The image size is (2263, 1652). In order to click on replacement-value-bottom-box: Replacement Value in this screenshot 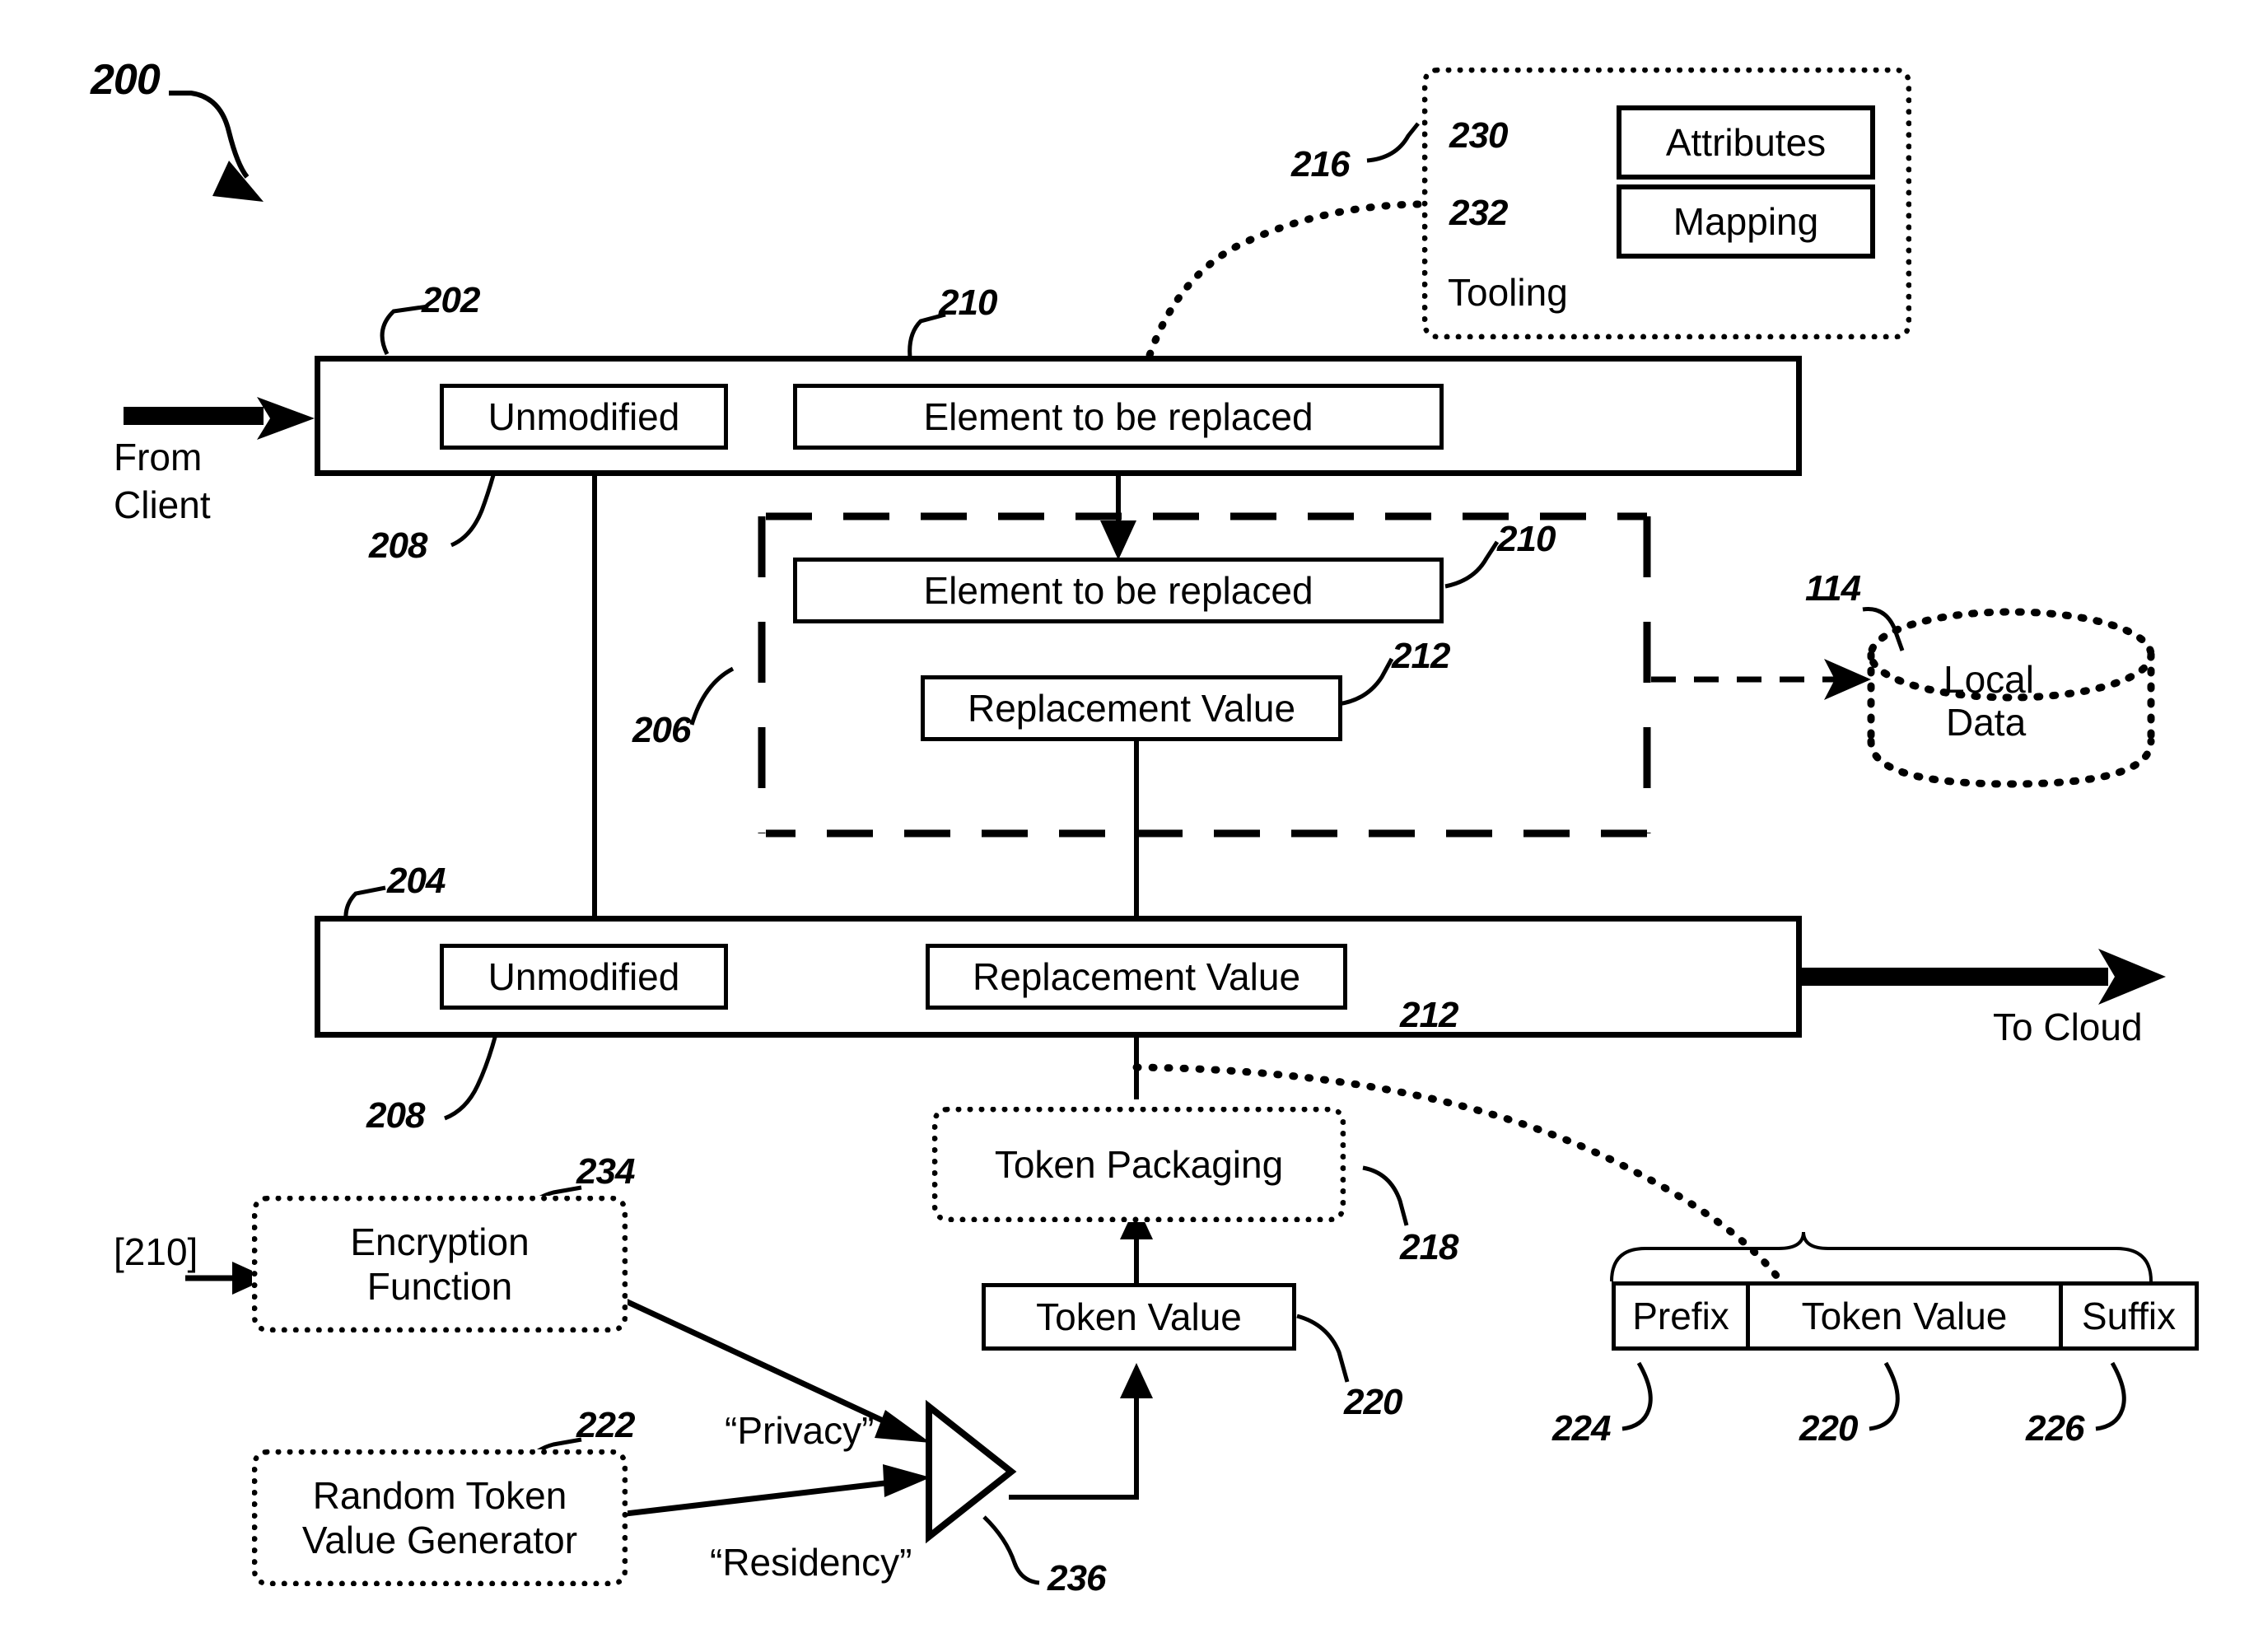, I will do `click(1136, 977)`.